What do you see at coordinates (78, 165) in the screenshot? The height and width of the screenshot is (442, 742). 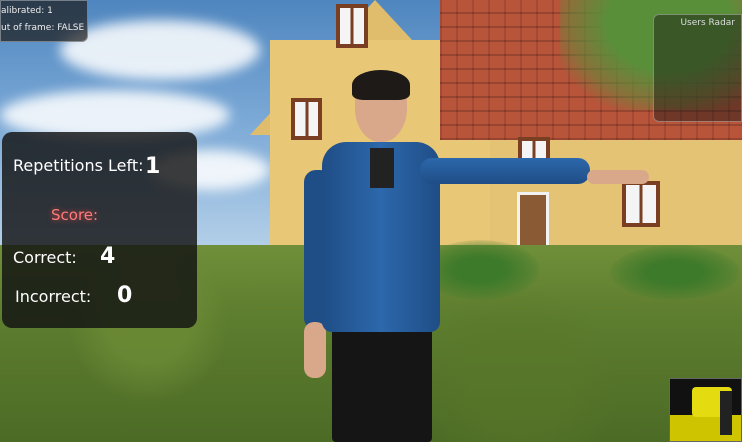 I see `repetitions-left-label: Repetitions Left:` at bounding box center [78, 165].